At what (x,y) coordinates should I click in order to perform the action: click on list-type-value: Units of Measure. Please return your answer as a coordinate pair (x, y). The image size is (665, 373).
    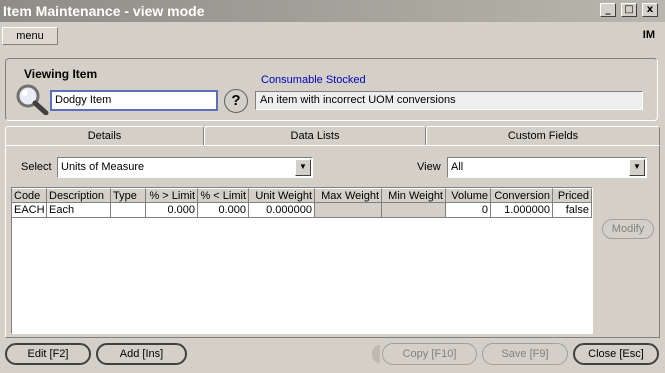
    Looking at the image, I should click on (103, 167).